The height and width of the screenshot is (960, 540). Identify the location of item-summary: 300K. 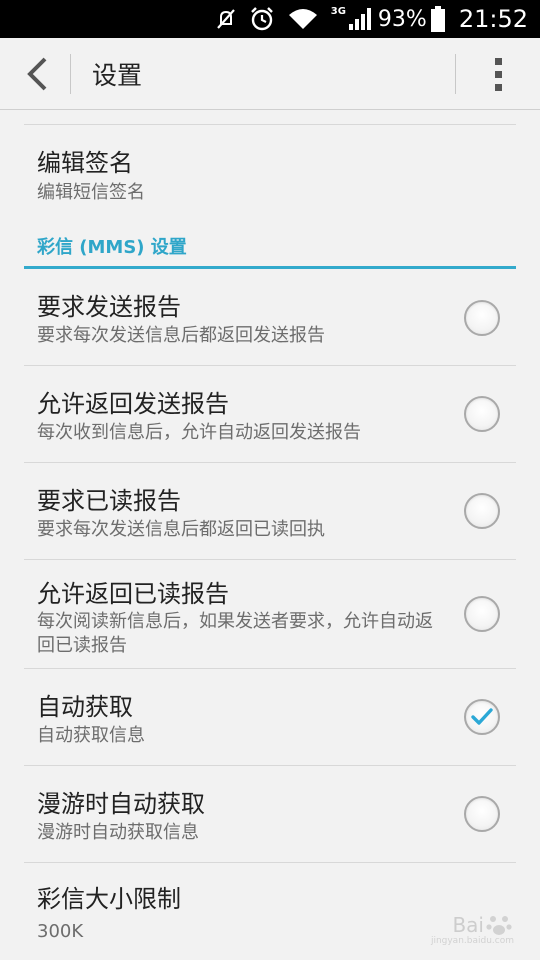
(60, 931).